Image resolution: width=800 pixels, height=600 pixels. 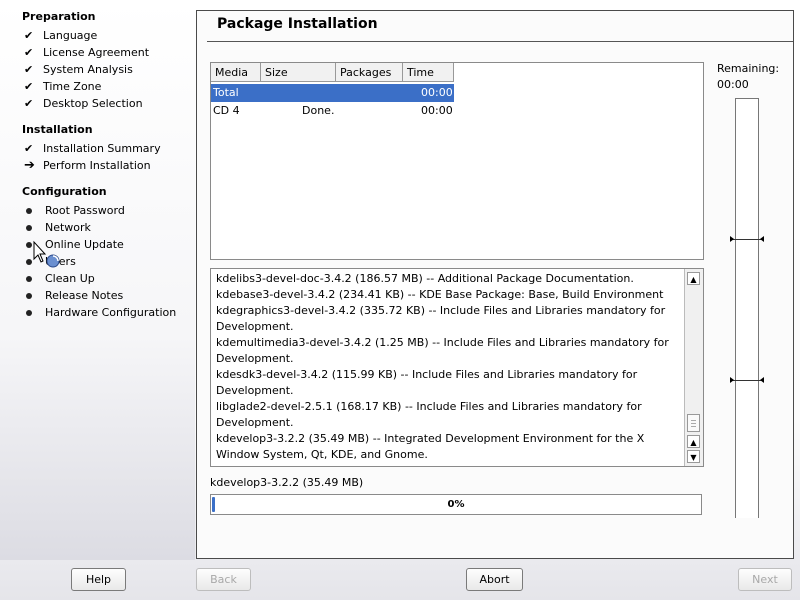 I want to click on step-item: Root Password, so click(x=74, y=210).